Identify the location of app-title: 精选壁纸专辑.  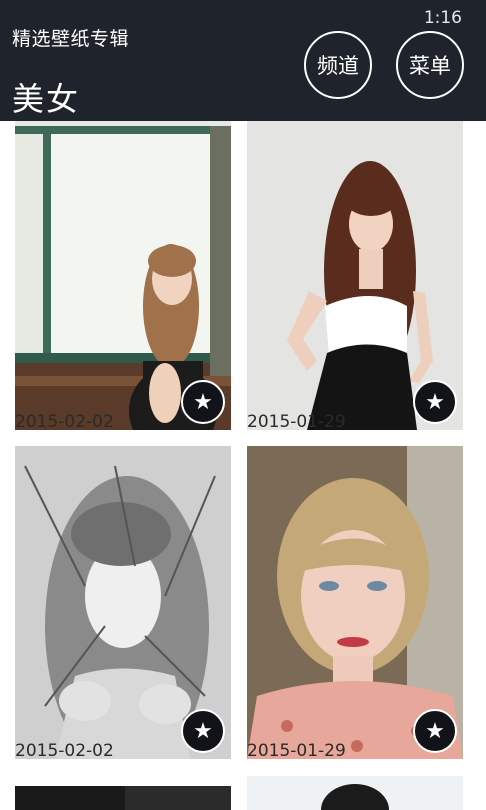
(71, 39).